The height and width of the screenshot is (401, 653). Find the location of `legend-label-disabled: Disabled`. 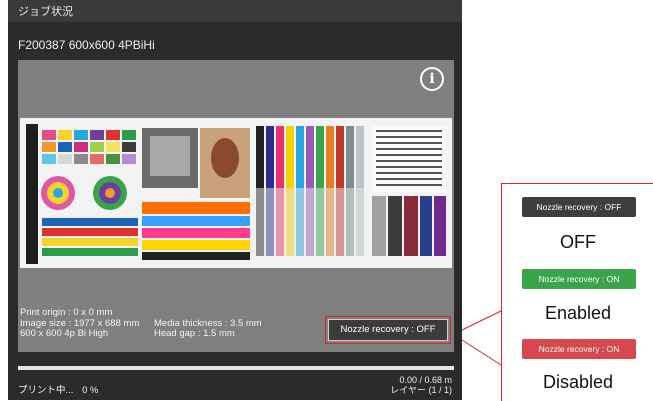

legend-label-disabled: Disabled is located at coordinates (578, 382).